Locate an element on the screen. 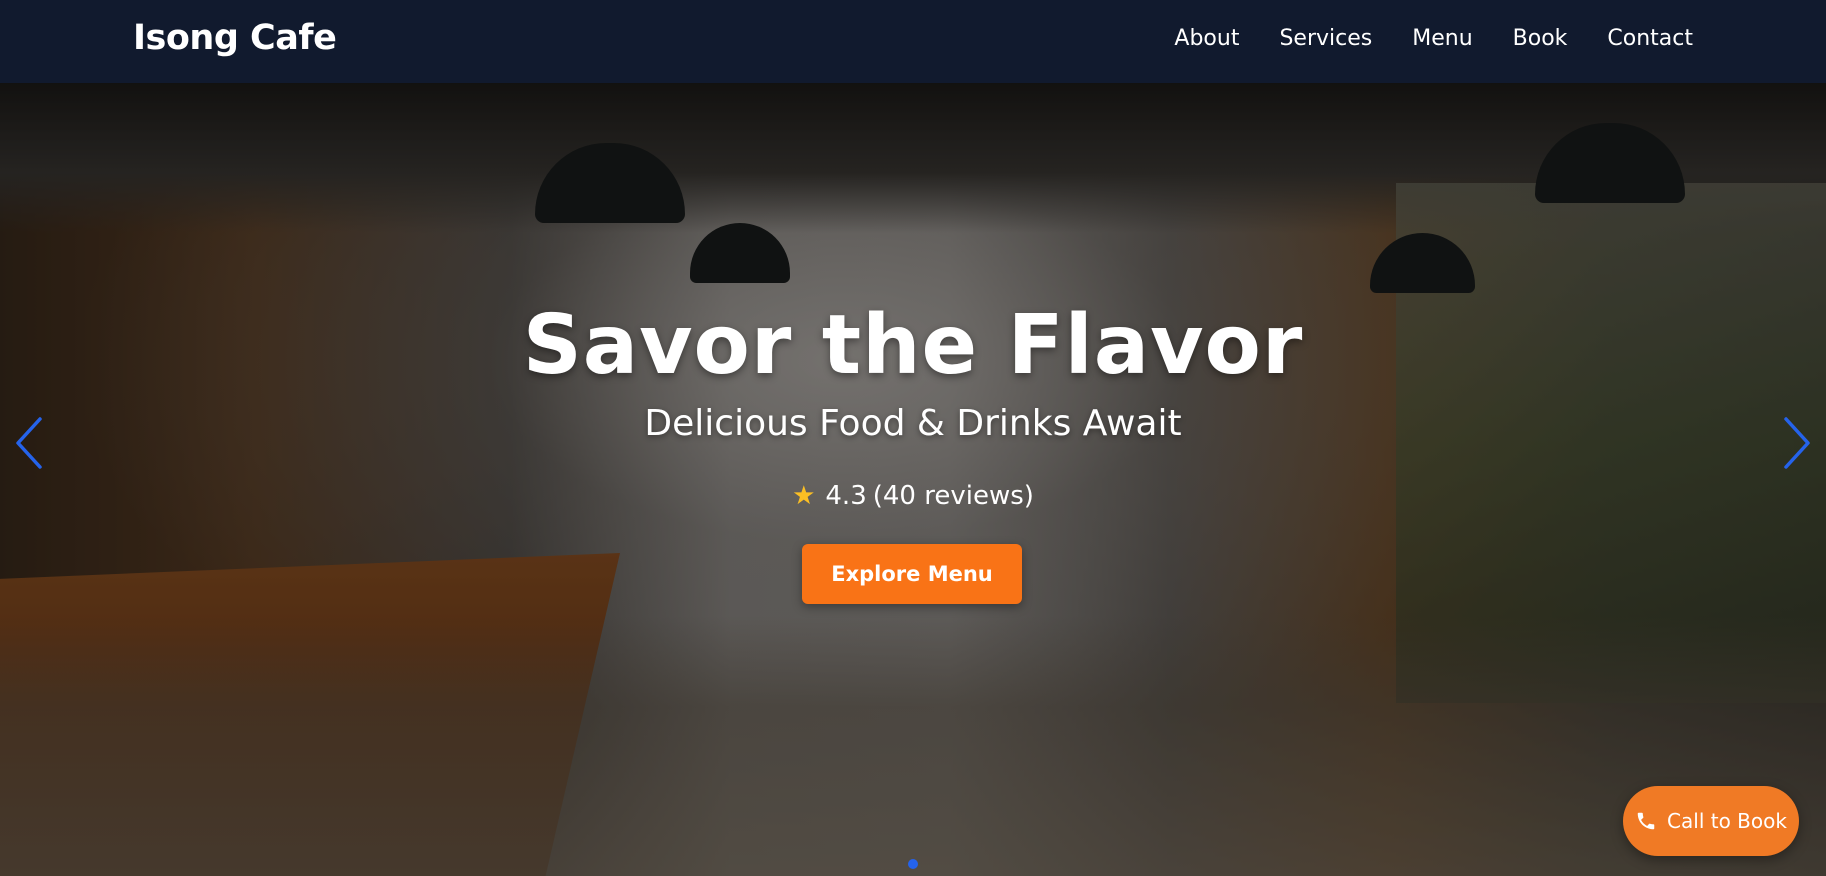  chevron-right-icon is located at coordinates (1797, 443).